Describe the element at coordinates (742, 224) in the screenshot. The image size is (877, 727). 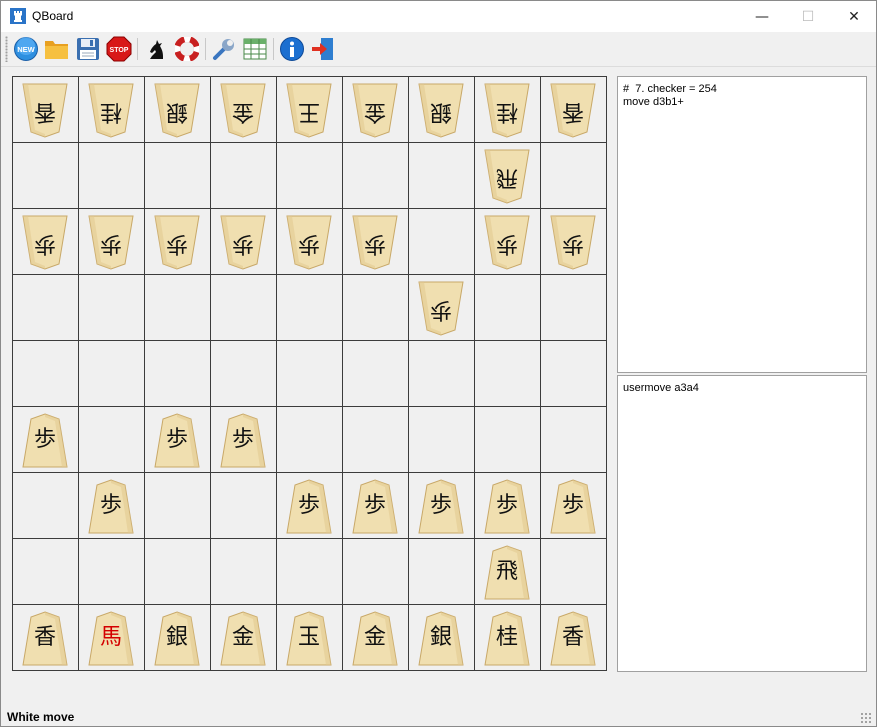
I see `engine-output-panel: # 7. checker = 254 move d3b1+` at that location.